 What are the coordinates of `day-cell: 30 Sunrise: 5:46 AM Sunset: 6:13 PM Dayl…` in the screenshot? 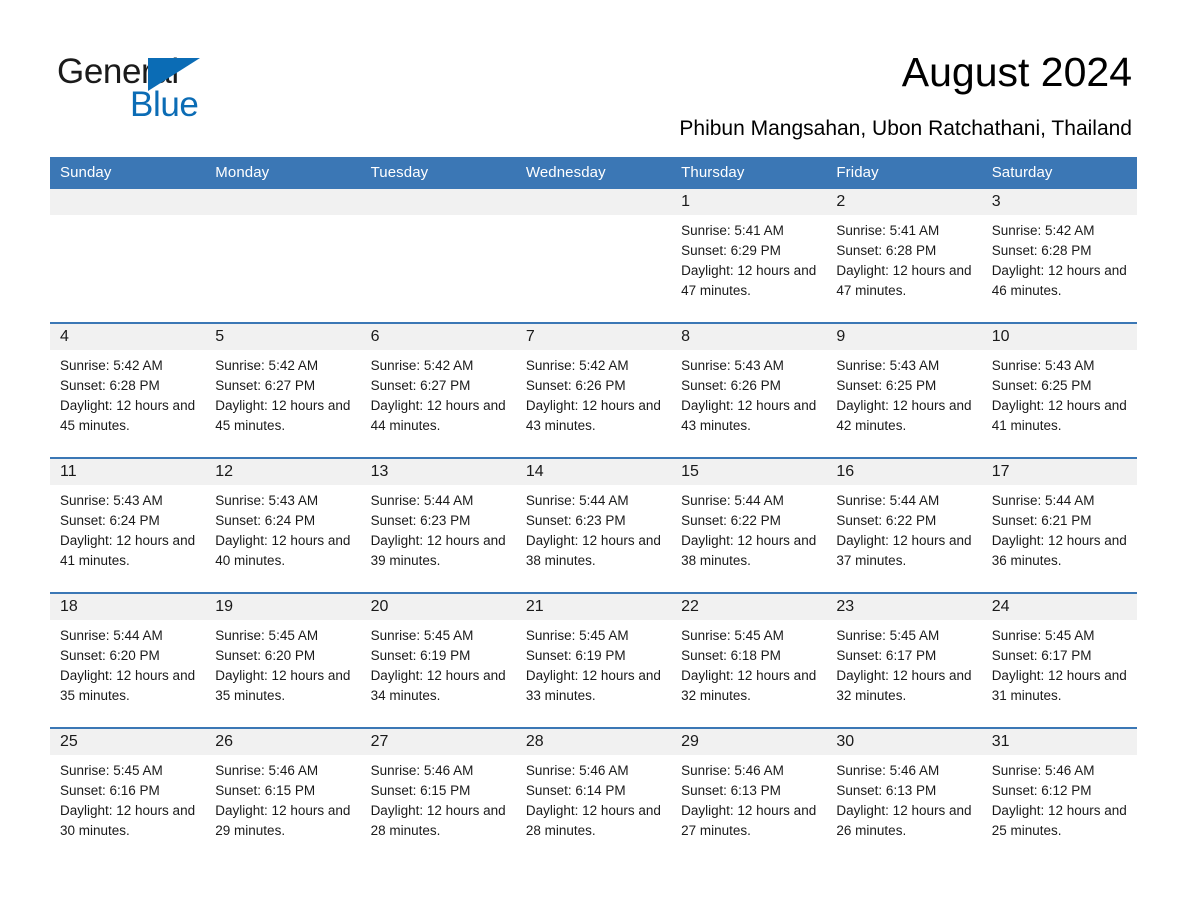 It's located at (904, 794).